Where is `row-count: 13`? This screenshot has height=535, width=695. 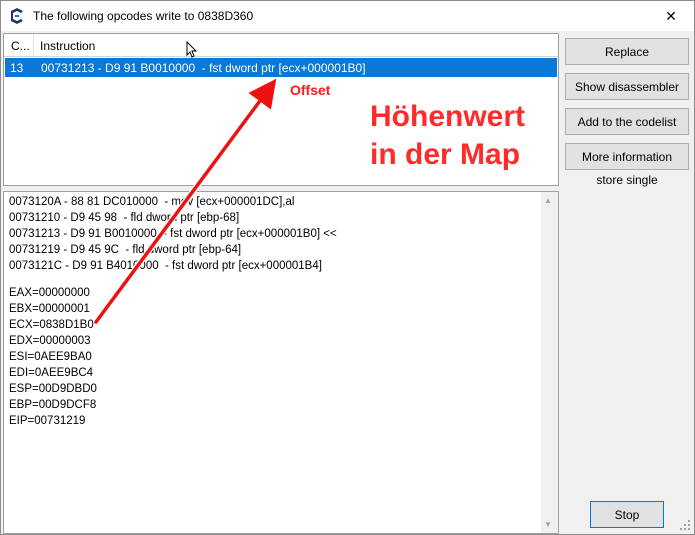
row-count: 13 is located at coordinates (17, 68).